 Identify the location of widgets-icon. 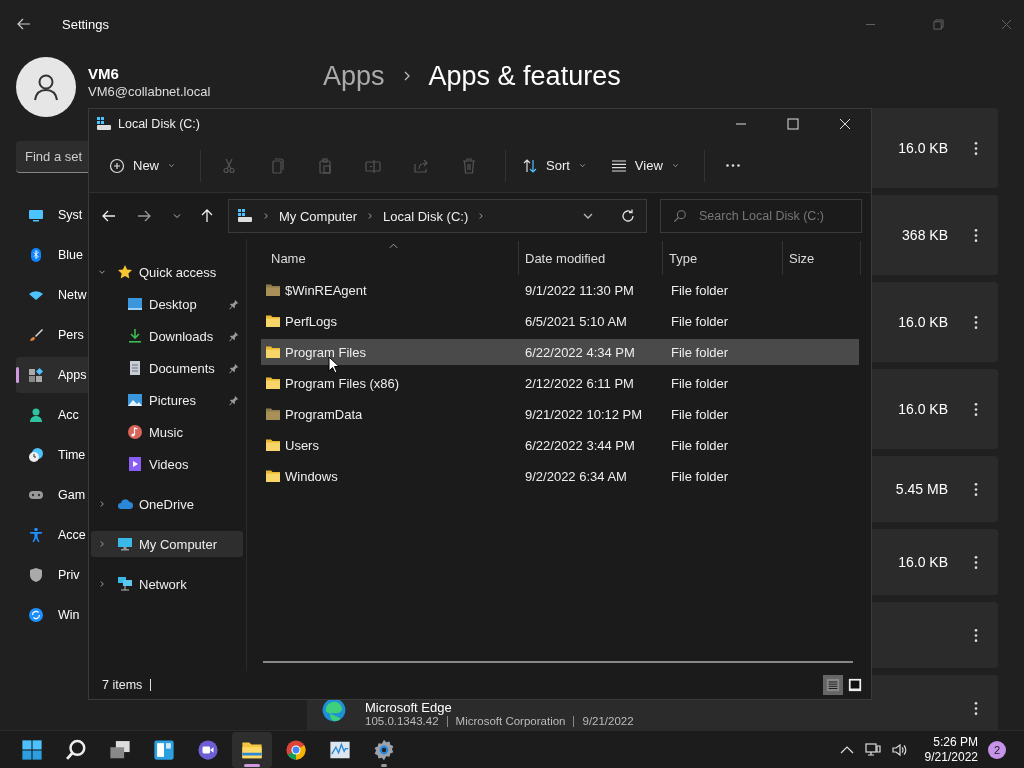
(164, 749).